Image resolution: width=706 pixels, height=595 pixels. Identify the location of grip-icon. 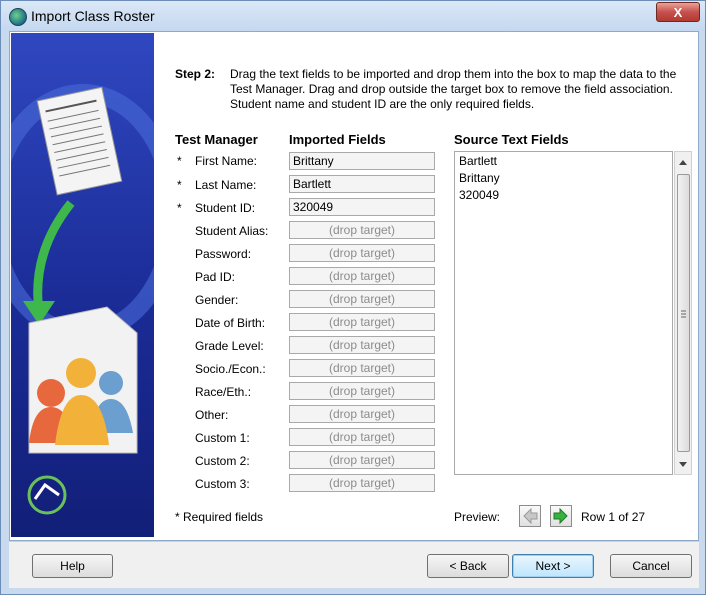
(683, 314).